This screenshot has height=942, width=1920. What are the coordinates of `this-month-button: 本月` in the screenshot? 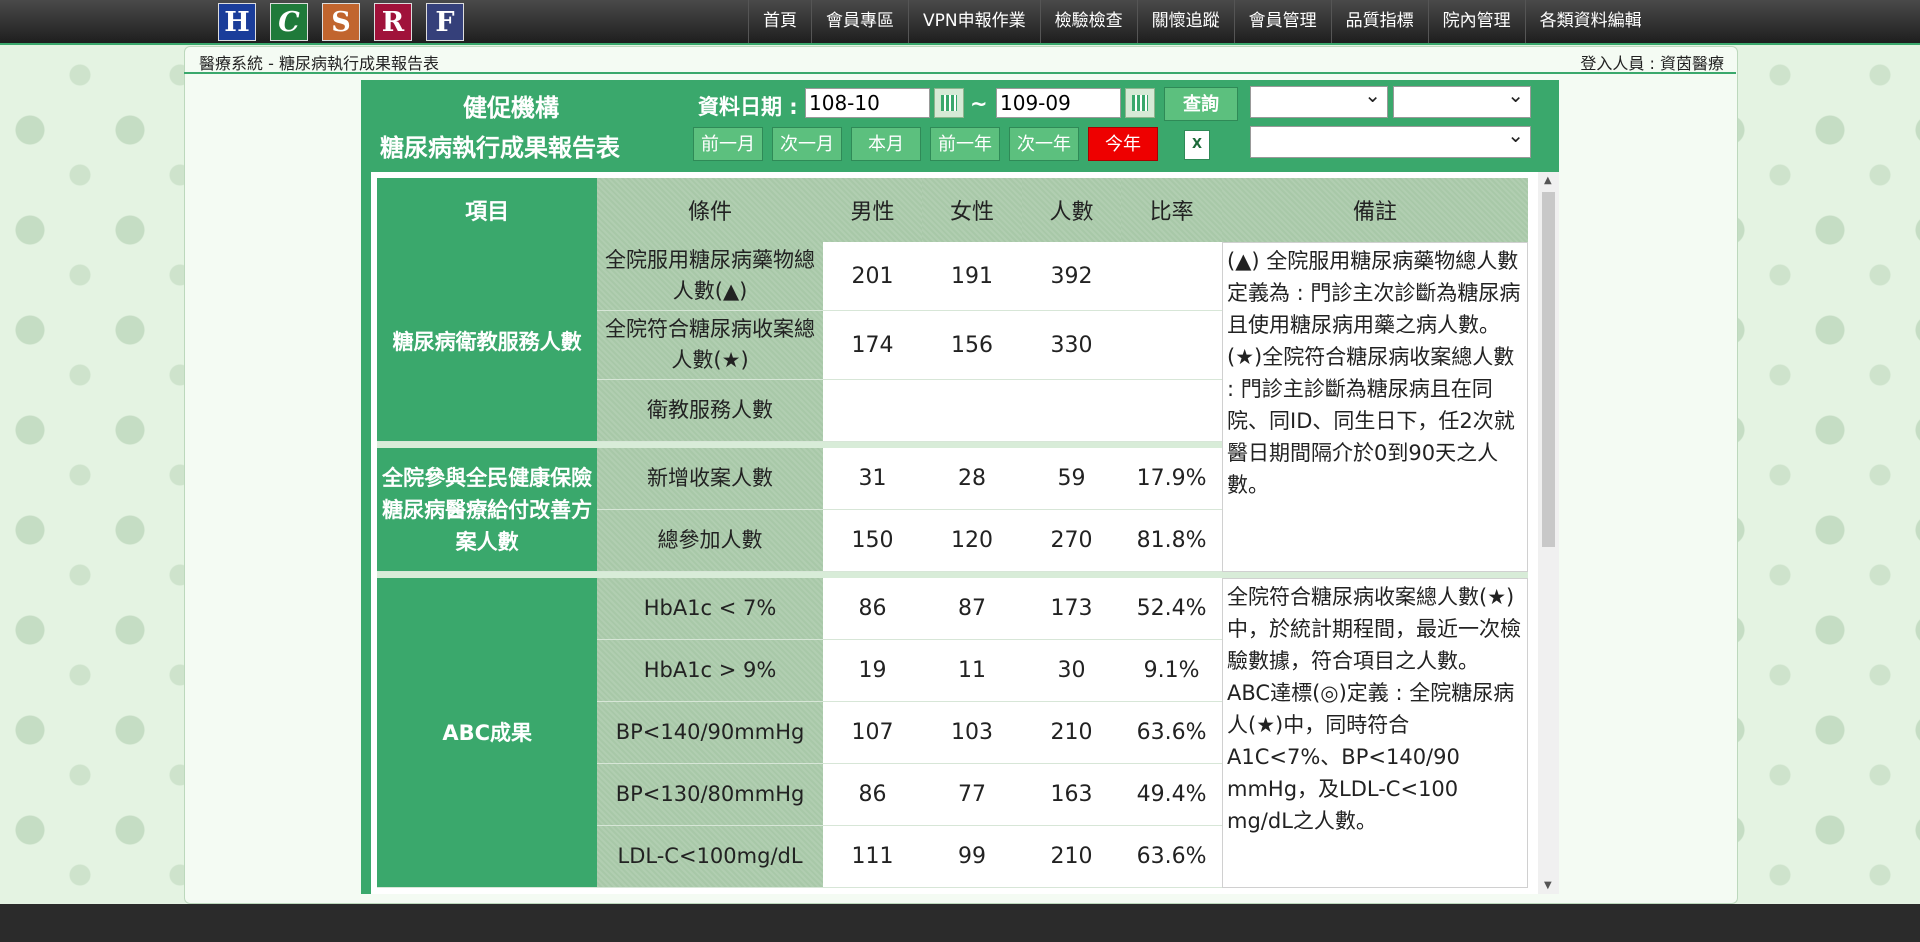 It's located at (886, 144).